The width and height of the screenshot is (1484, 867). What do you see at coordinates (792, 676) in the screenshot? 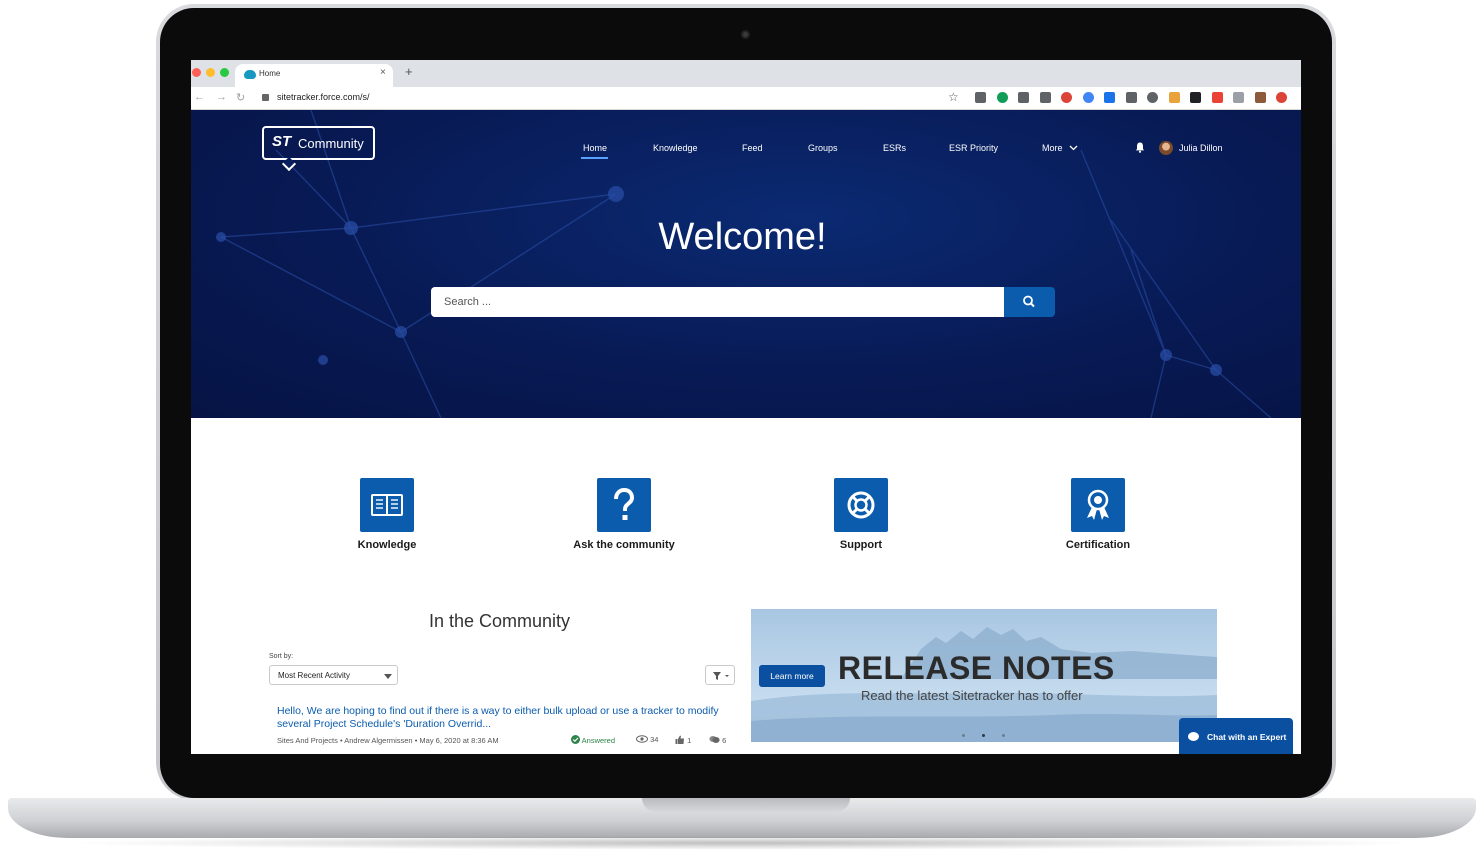
I see `learn-more-button: Learn more` at bounding box center [792, 676].